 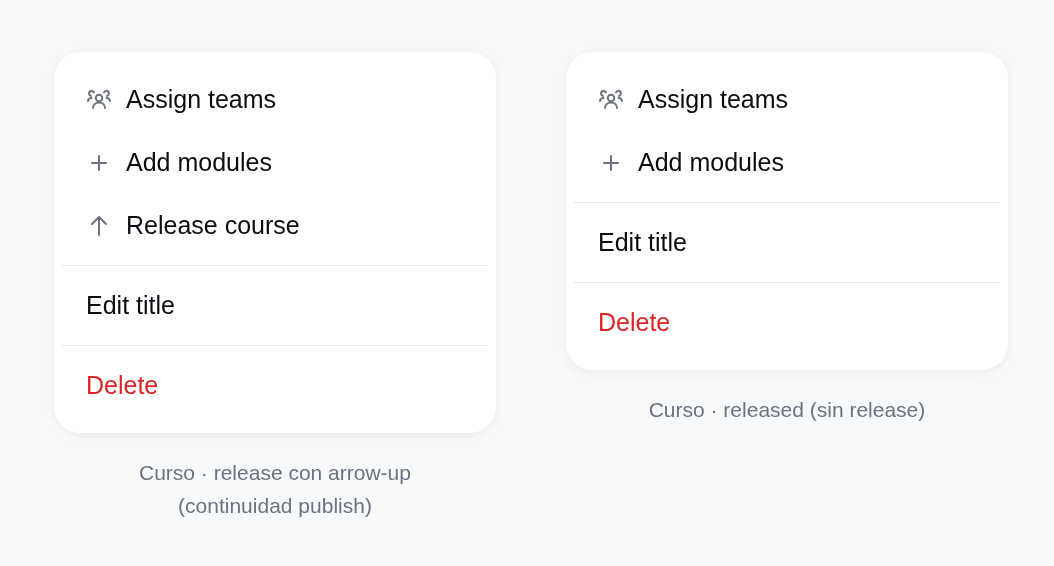 I want to click on caption: Curso · release con arrow-up (continuidad publish), so click(x=275, y=489).